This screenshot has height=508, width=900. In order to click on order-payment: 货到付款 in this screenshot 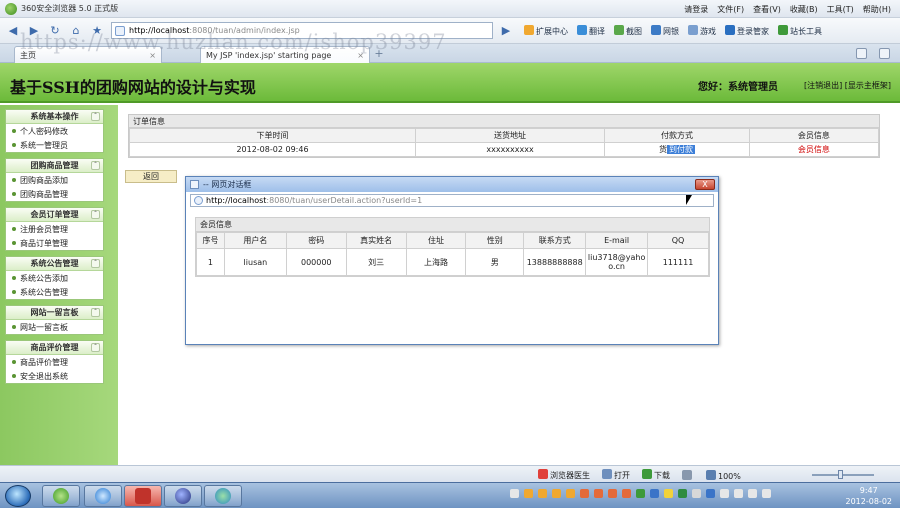, I will do `click(677, 149)`.